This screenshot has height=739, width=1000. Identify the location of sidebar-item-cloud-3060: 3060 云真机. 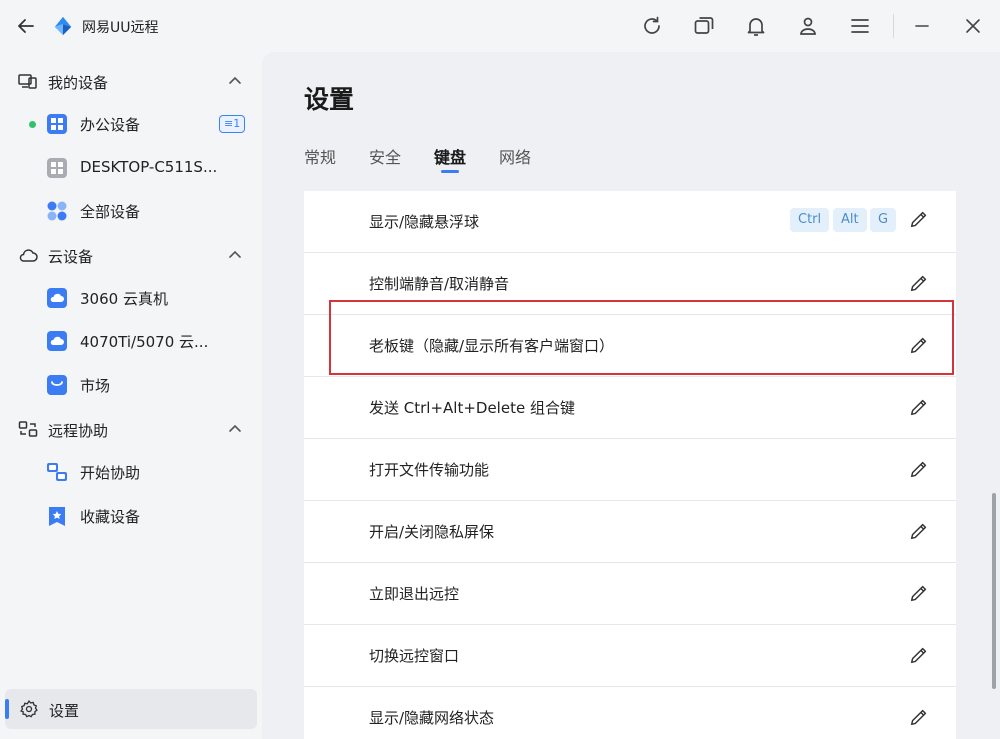
(131, 298).